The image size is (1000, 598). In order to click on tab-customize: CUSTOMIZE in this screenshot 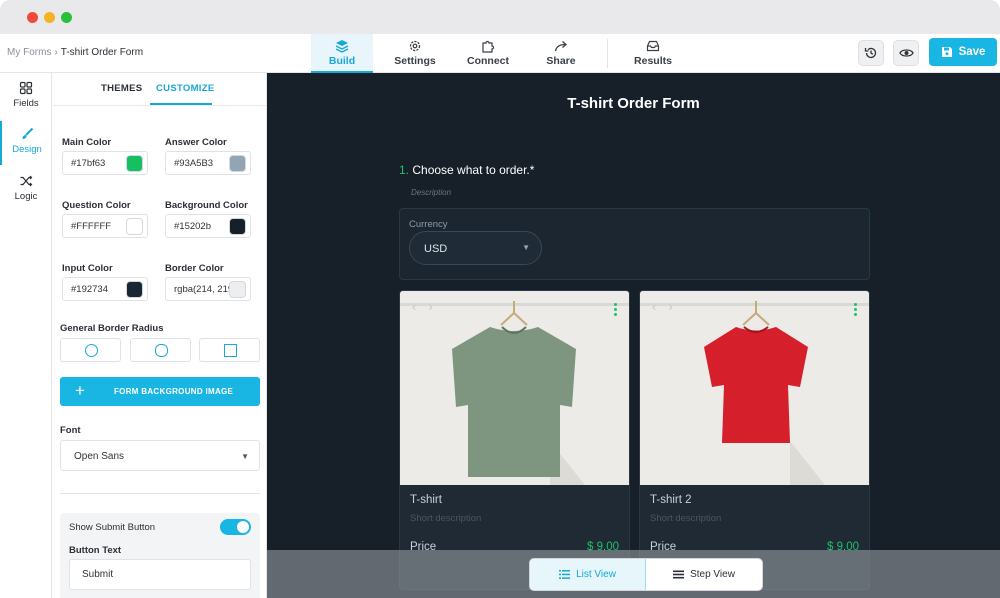, I will do `click(185, 88)`.